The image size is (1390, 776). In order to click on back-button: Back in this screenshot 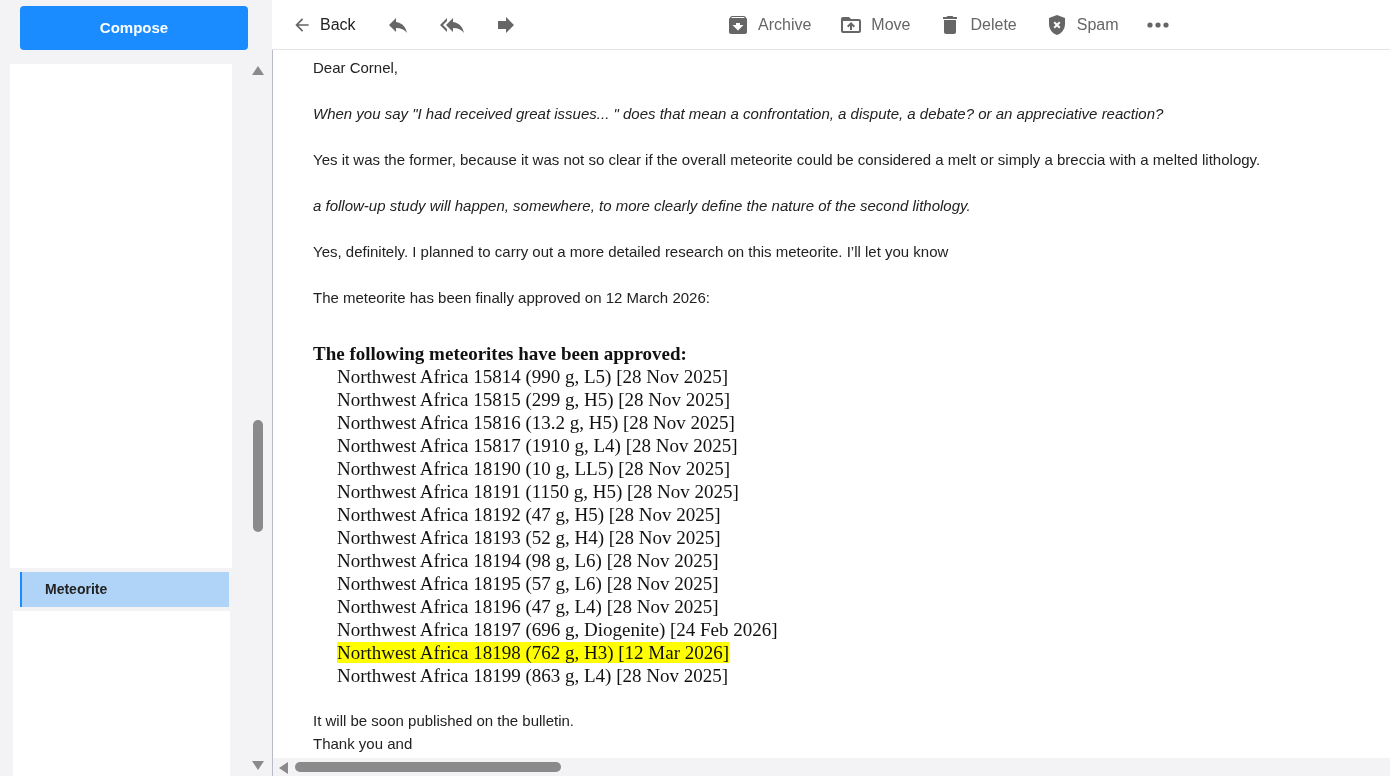, I will do `click(324, 24)`.